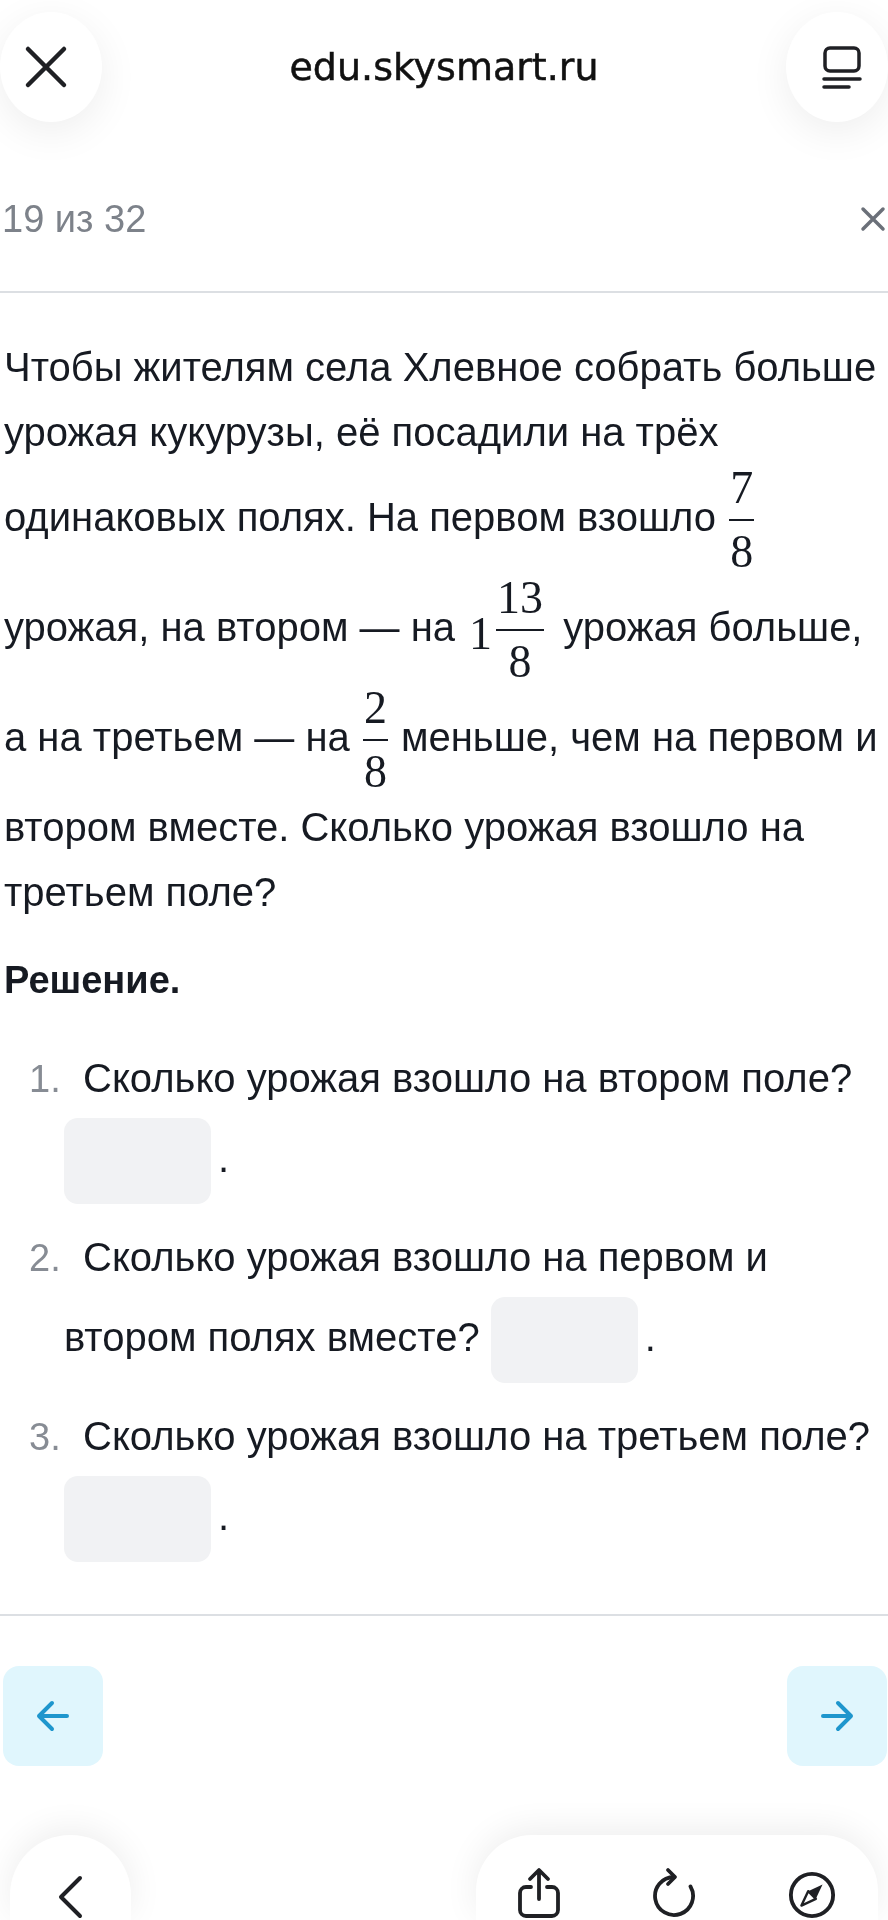 This screenshot has width=888, height=1920. I want to click on layout-icon, so click(842, 67).